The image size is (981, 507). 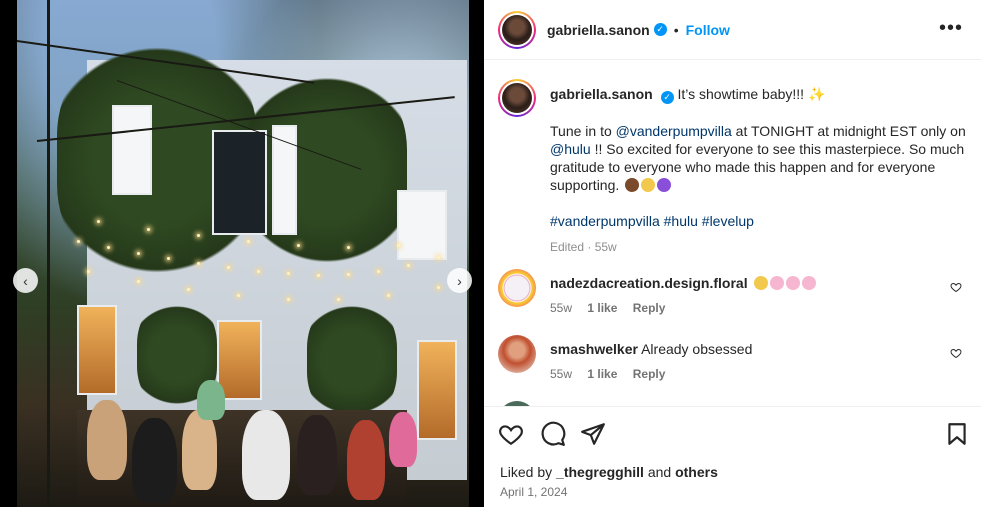 I want to click on chevron-left-icon: ‹, so click(x=25, y=280).